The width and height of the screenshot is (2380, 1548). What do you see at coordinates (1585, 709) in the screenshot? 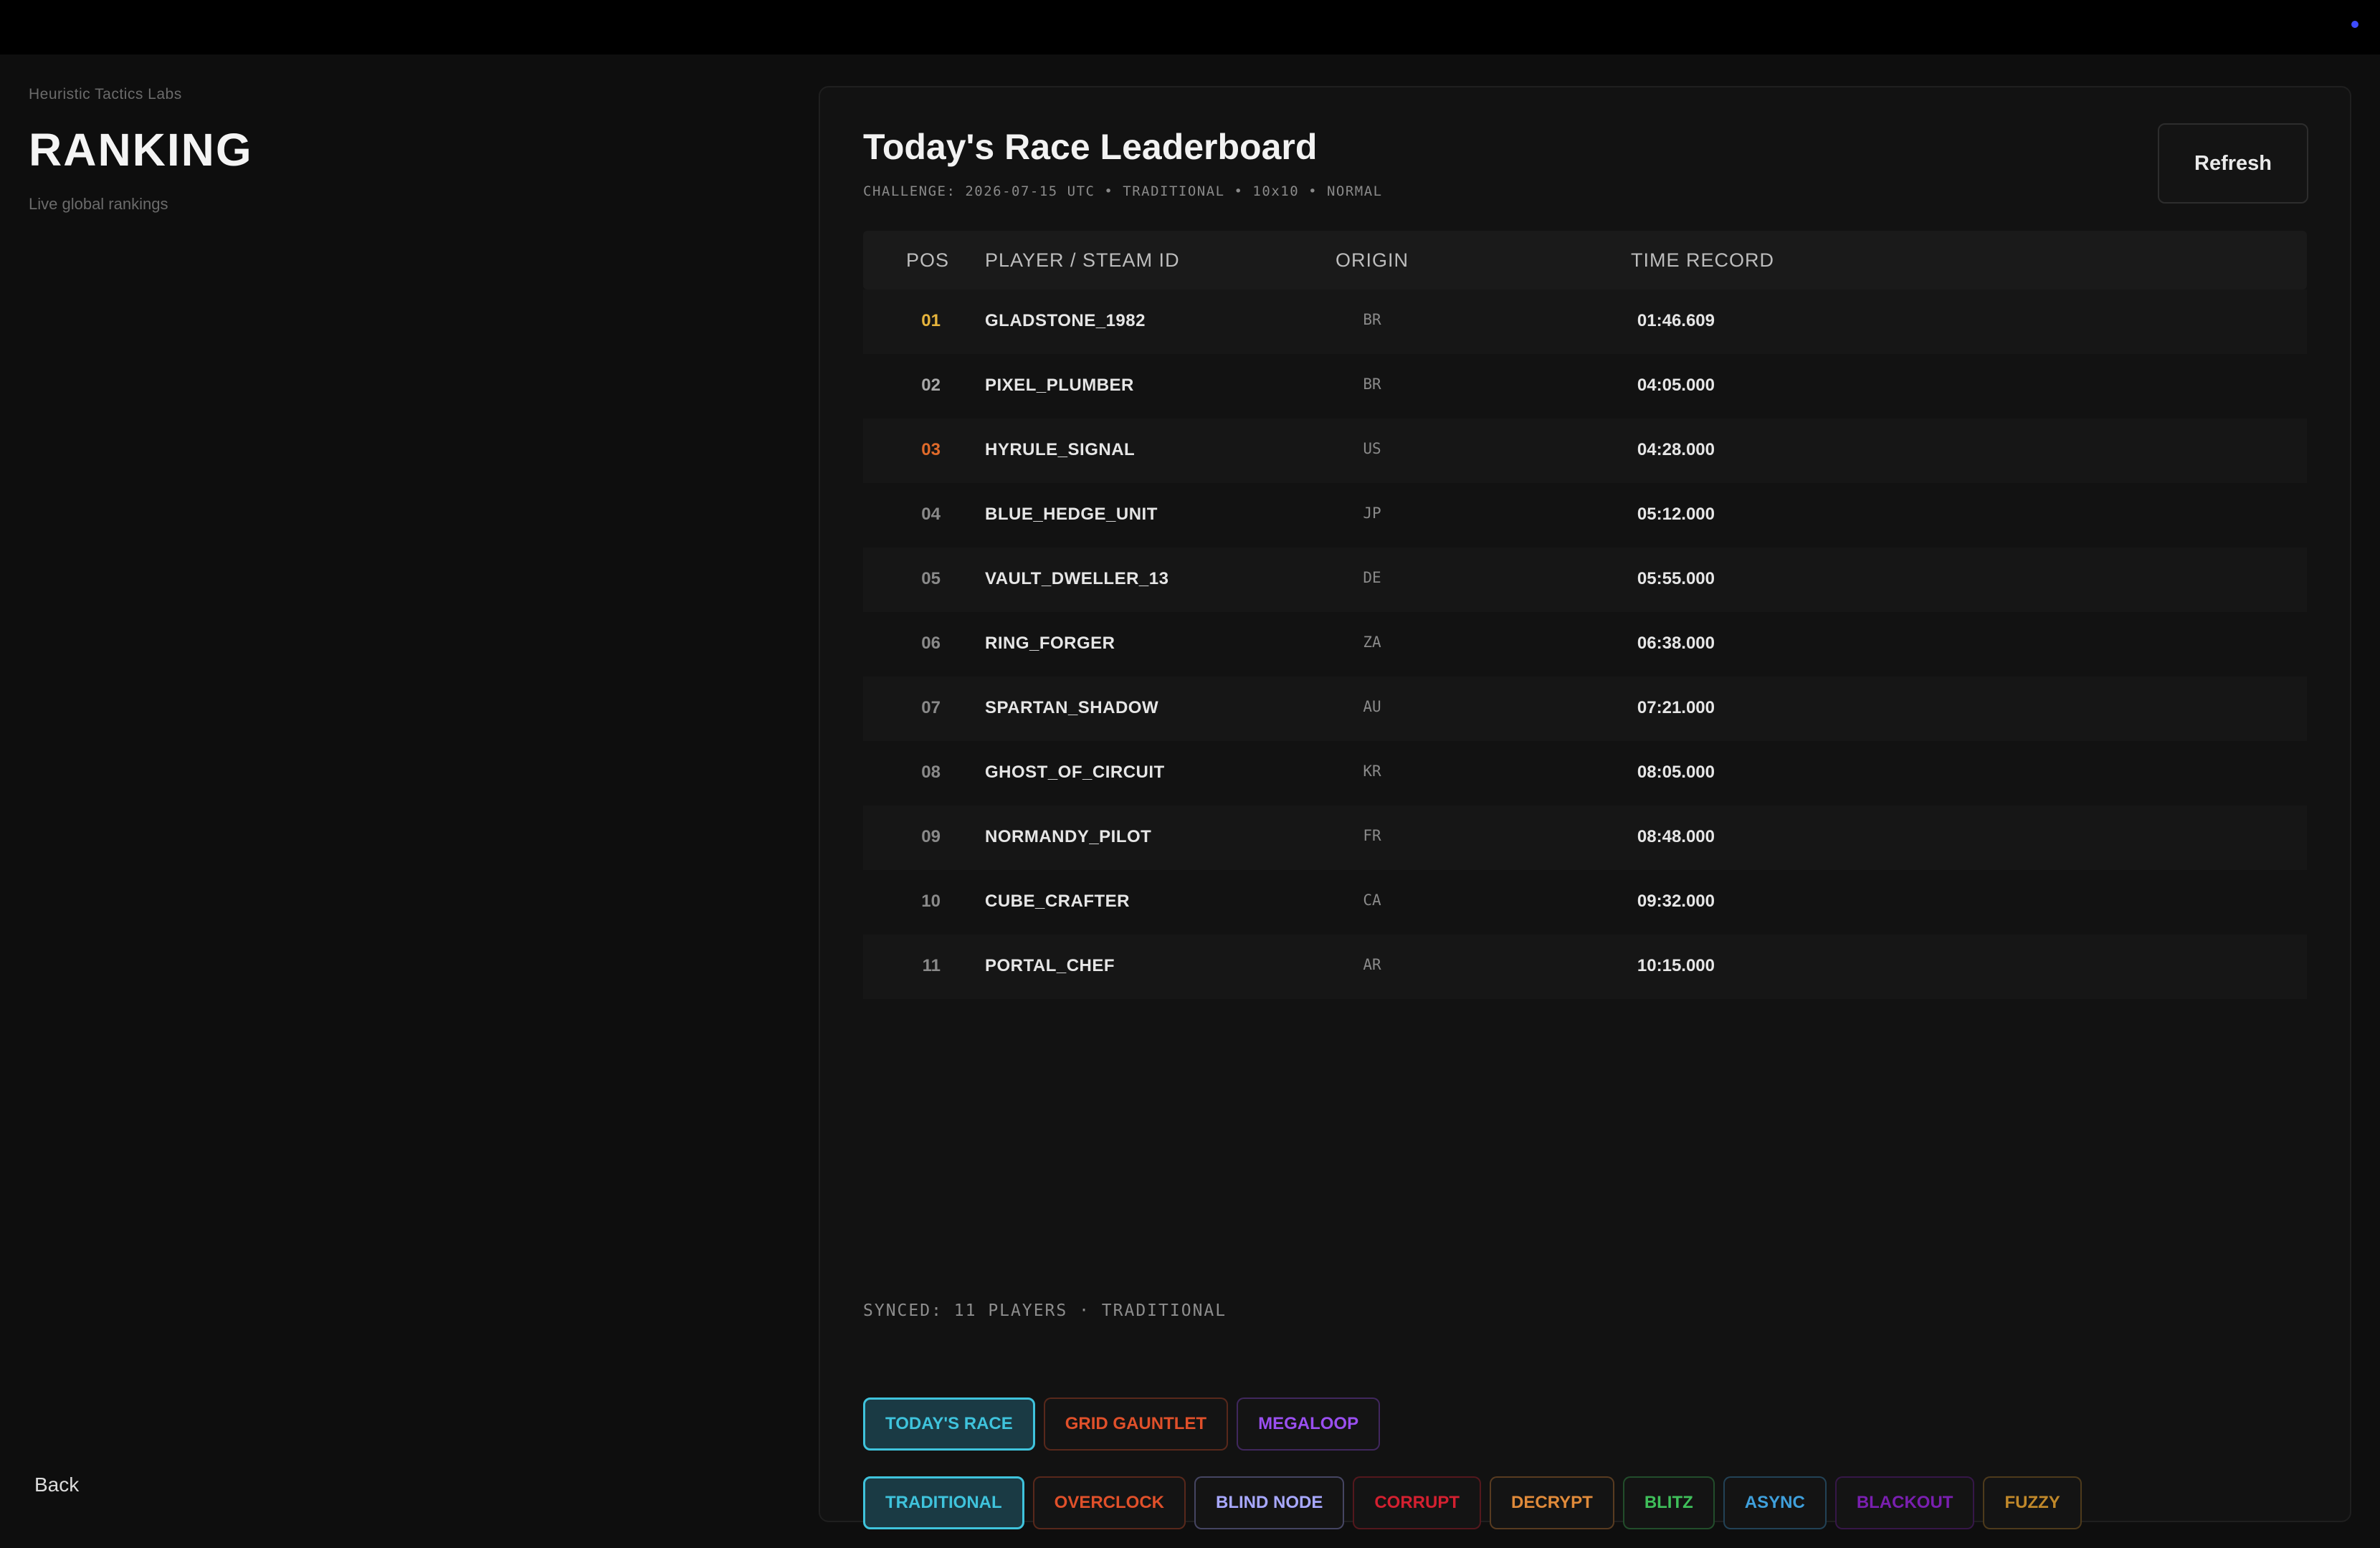
I see `table-row: 07 SPARTAN_SHADOW AU 07:21.000` at bounding box center [1585, 709].